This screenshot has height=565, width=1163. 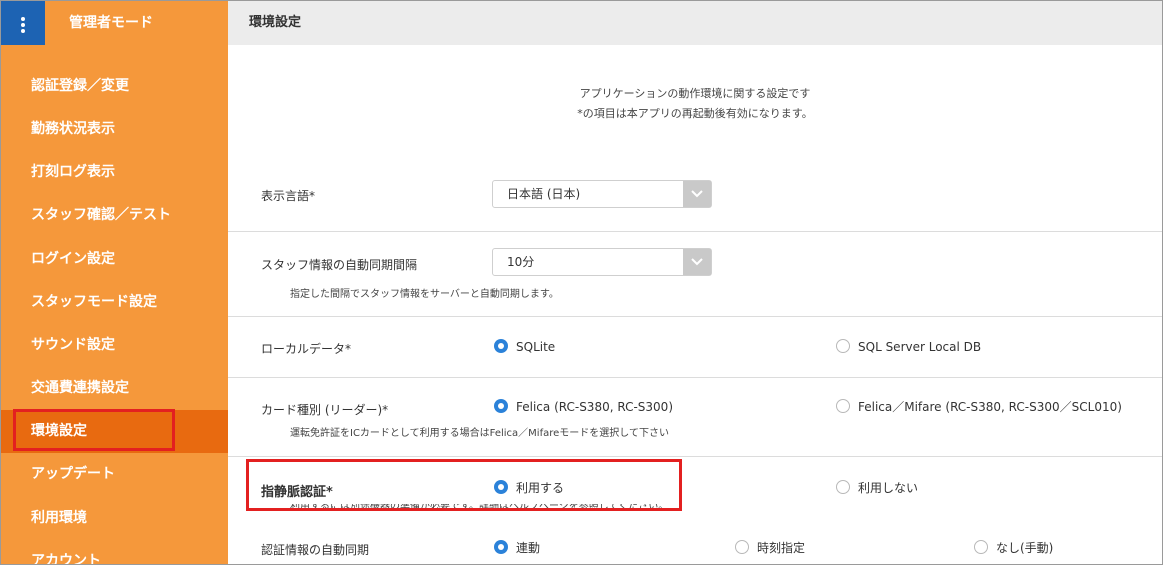 I want to click on sidebar-item-stamp-log: 打刻ログ表示, so click(x=114, y=172).